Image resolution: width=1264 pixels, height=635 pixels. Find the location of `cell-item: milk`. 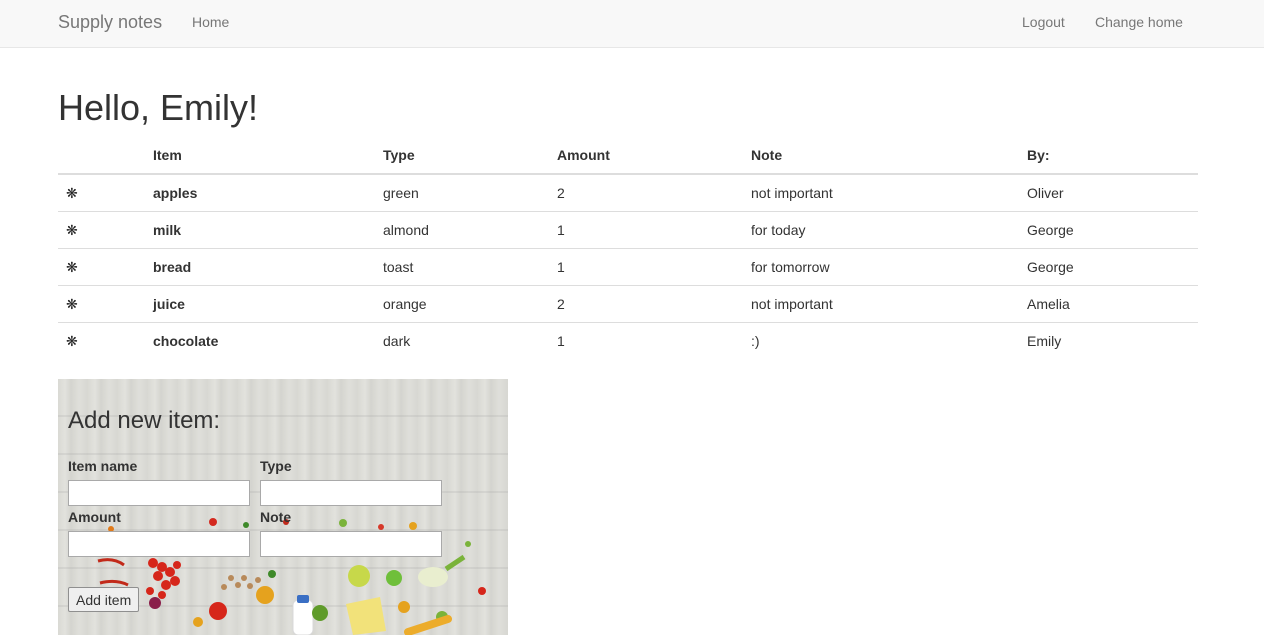

cell-item: milk is located at coordinates (260, 229).